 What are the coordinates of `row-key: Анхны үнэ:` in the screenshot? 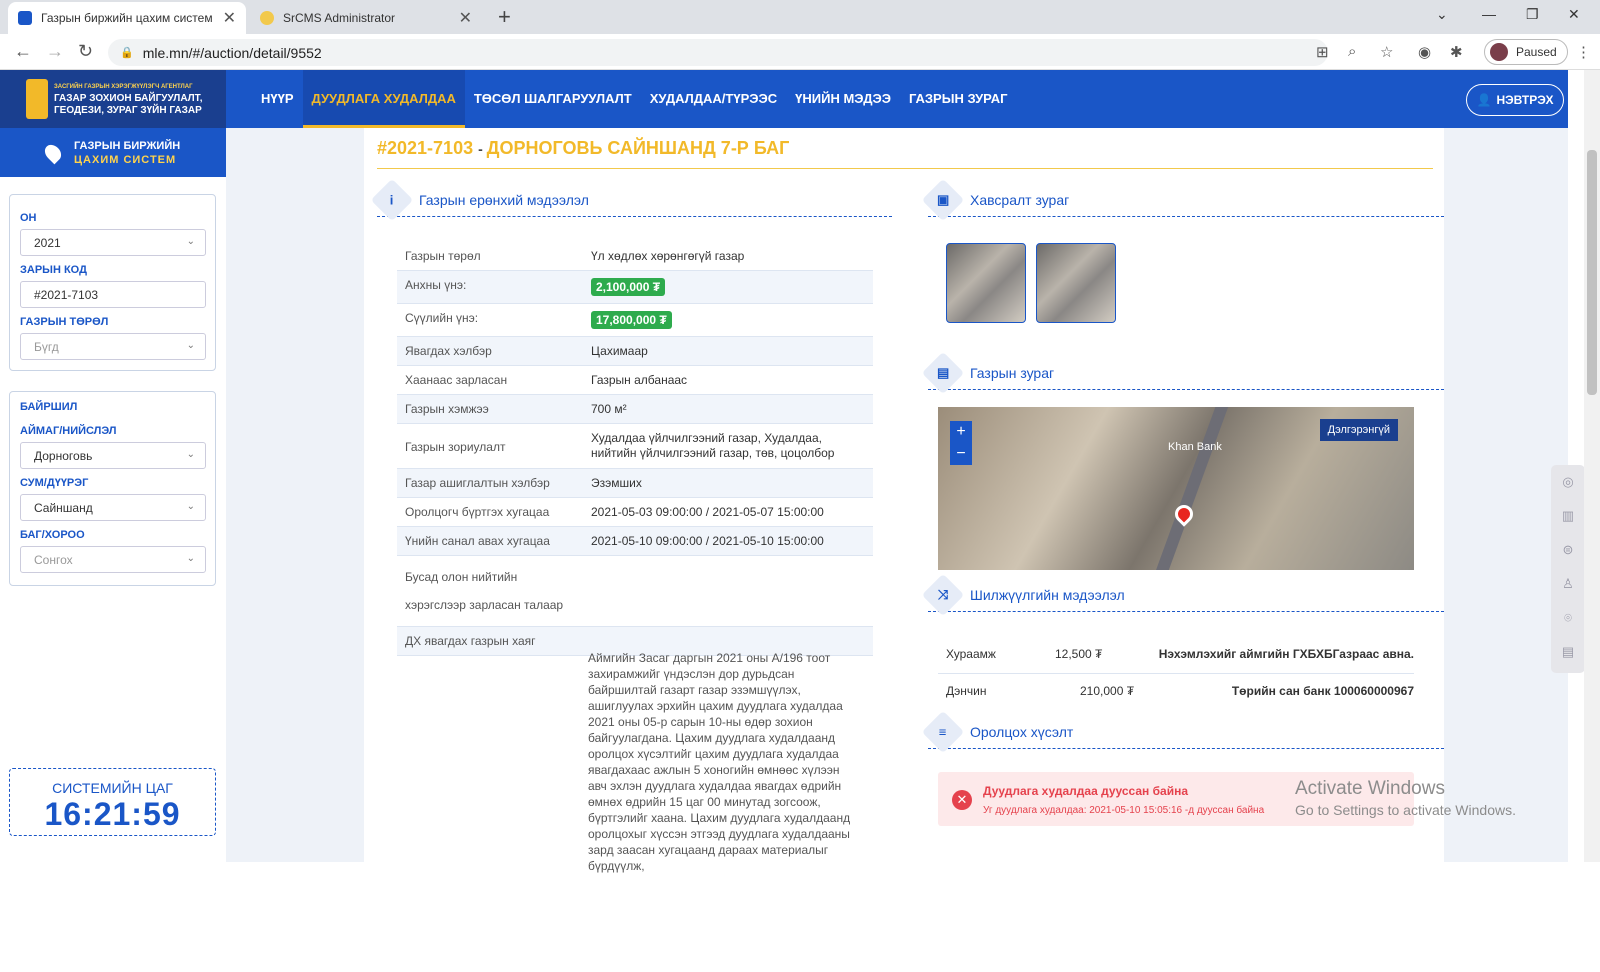 It's located at (490, 287).